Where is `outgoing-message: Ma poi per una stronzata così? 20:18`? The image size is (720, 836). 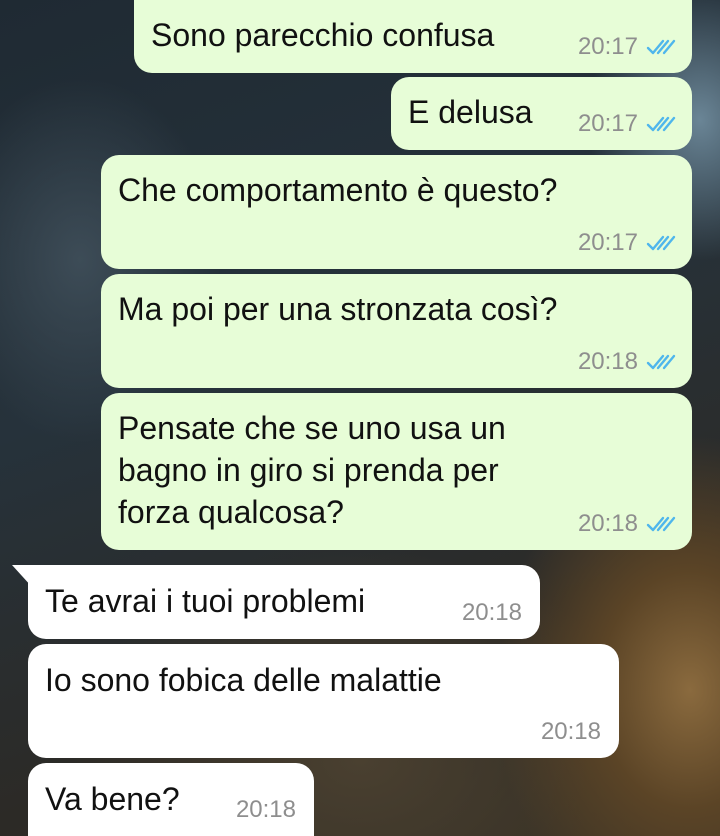 outgoing-message: Ma poi per una stronzata così? 20:18 is located at coordinates (396, 331).